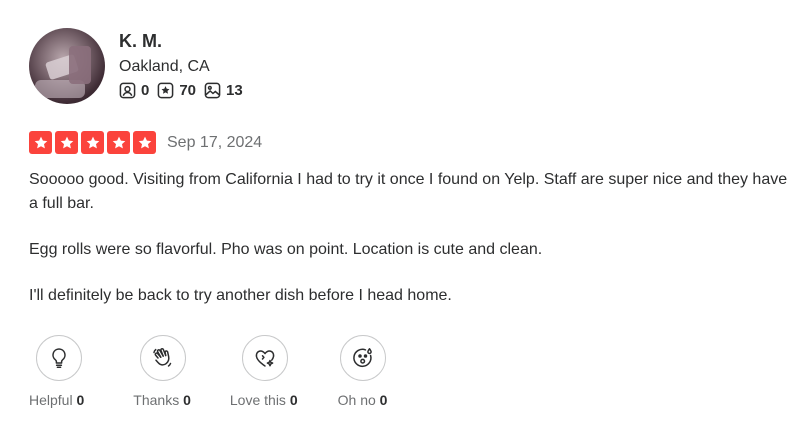 This screenshot has height=439, width=800. I want to click on oh-no-label: Oh no 0, so click(363, 400).